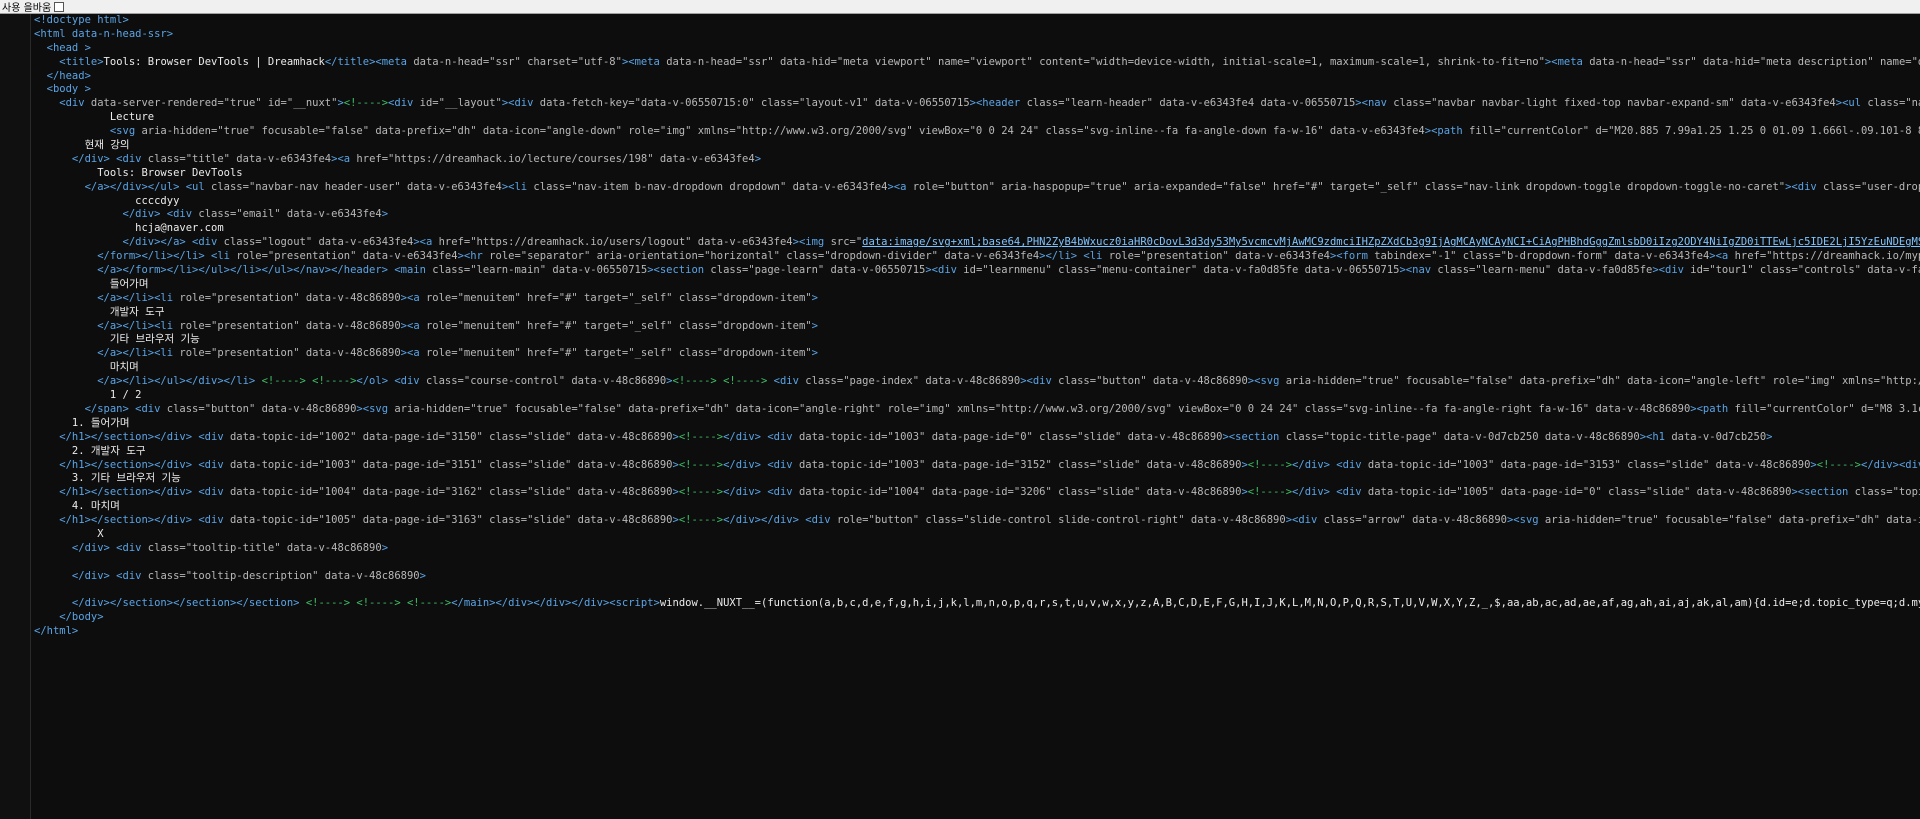 The height and width of the screenshot is (819, 1920). I want to click on code-line: 2<html data-n-head-ssr>, so click(977, 35).